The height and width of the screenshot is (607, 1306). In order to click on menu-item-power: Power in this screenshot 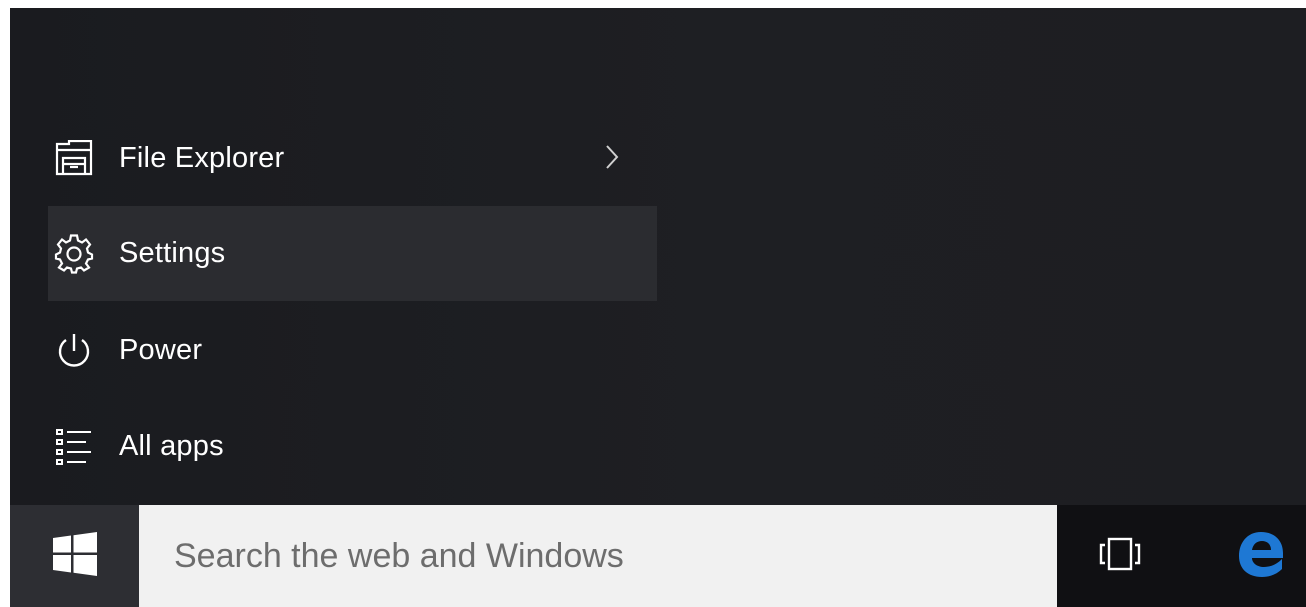, I will do `click(352, 350)`.